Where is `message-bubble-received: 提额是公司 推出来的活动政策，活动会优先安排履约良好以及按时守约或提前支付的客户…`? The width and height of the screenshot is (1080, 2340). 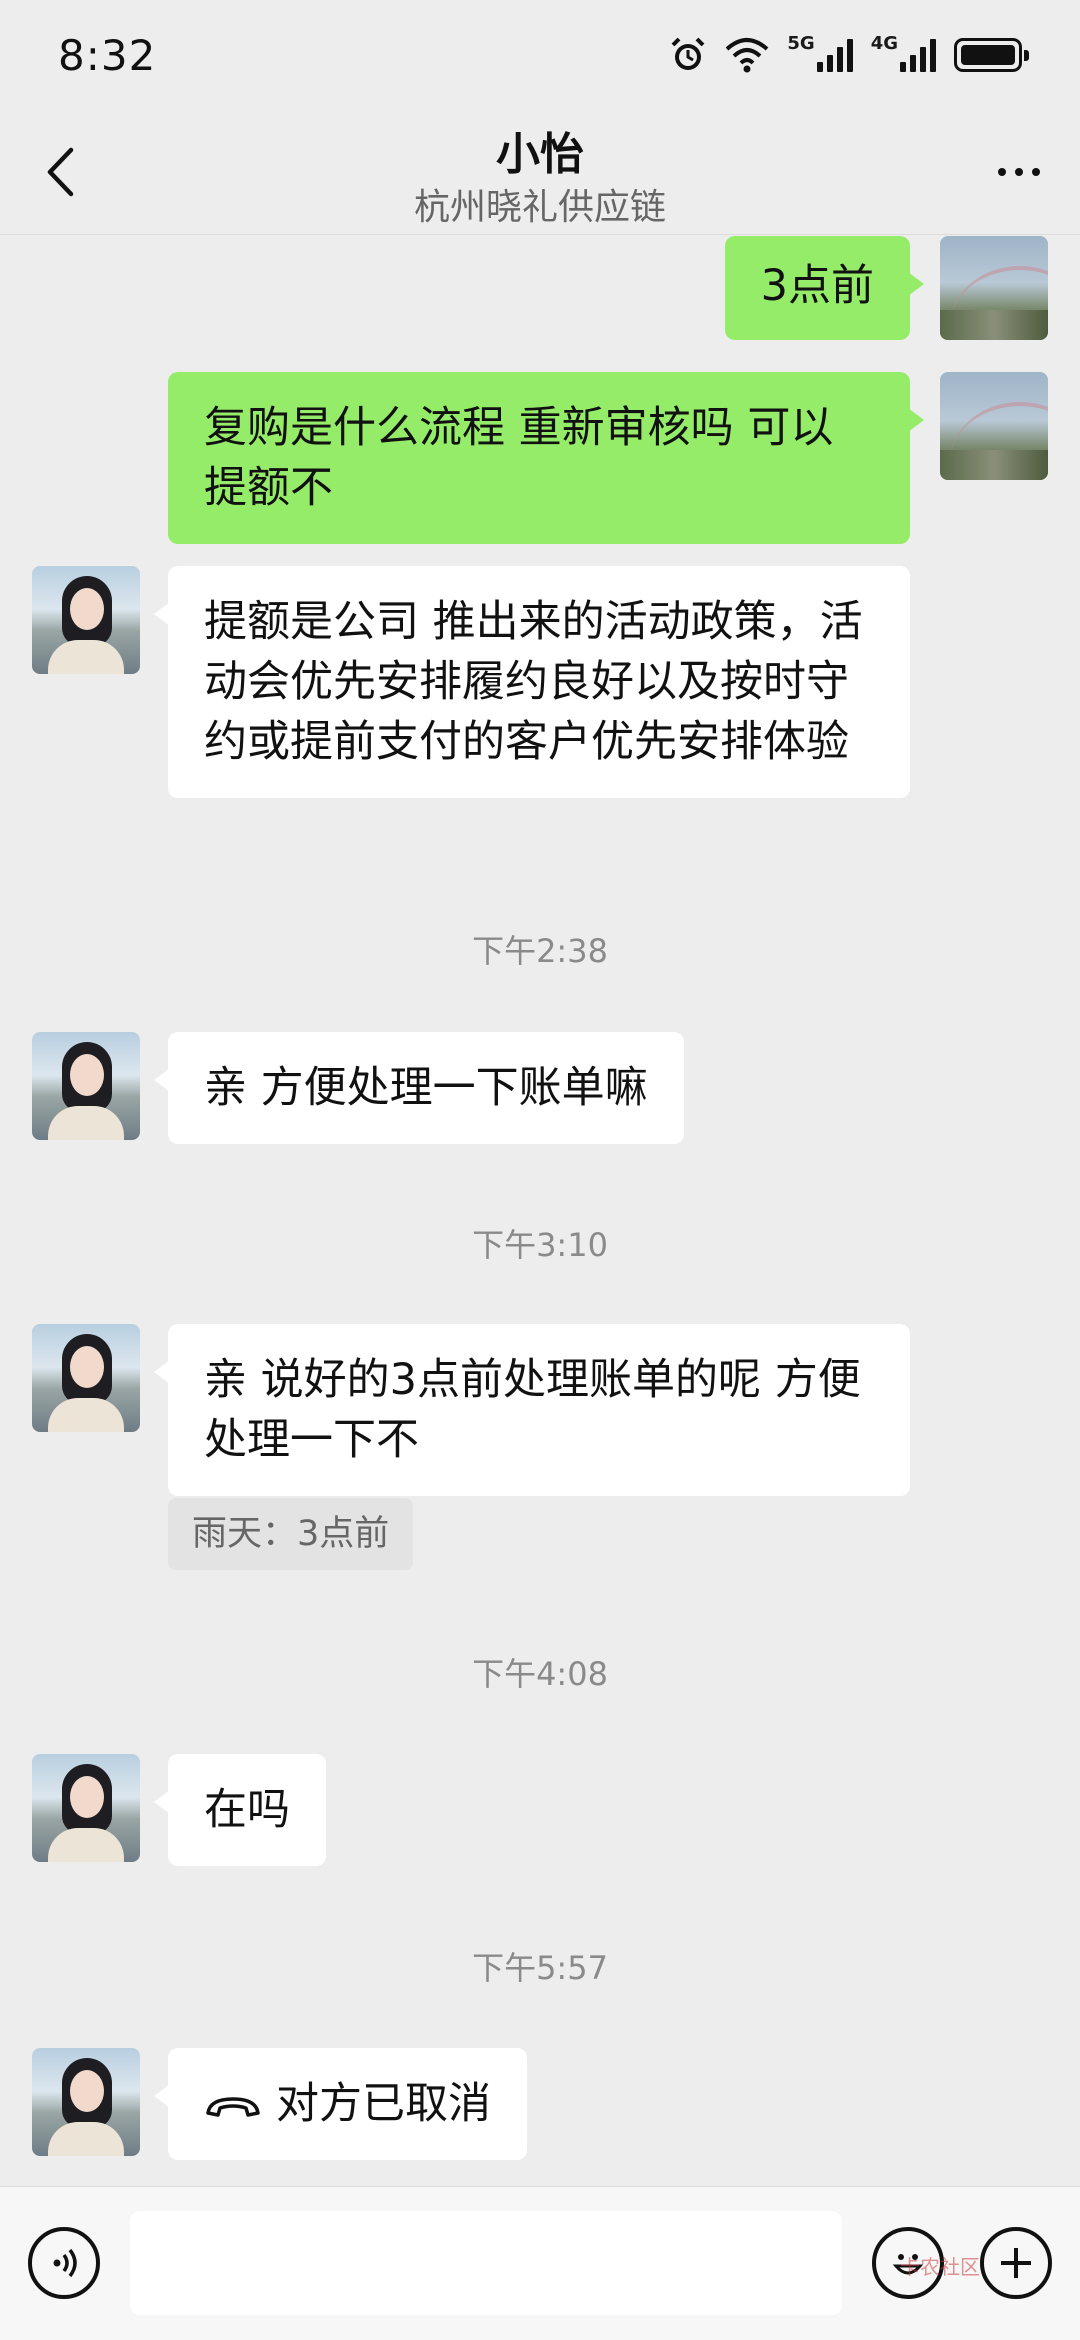
message-bubble-received: 提额是公司 推出来的活动政策，活动会优先安排履约良好以及按时守约或提前支付的客户… is located at coordinates (532, 682).